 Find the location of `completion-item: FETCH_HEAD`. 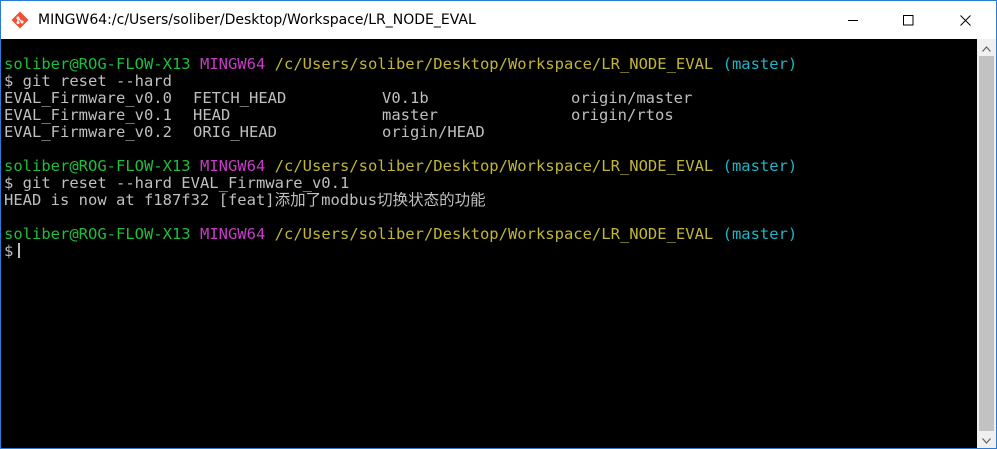

completion-item: FETCH_HEAD is located at coordinates (240, 98).